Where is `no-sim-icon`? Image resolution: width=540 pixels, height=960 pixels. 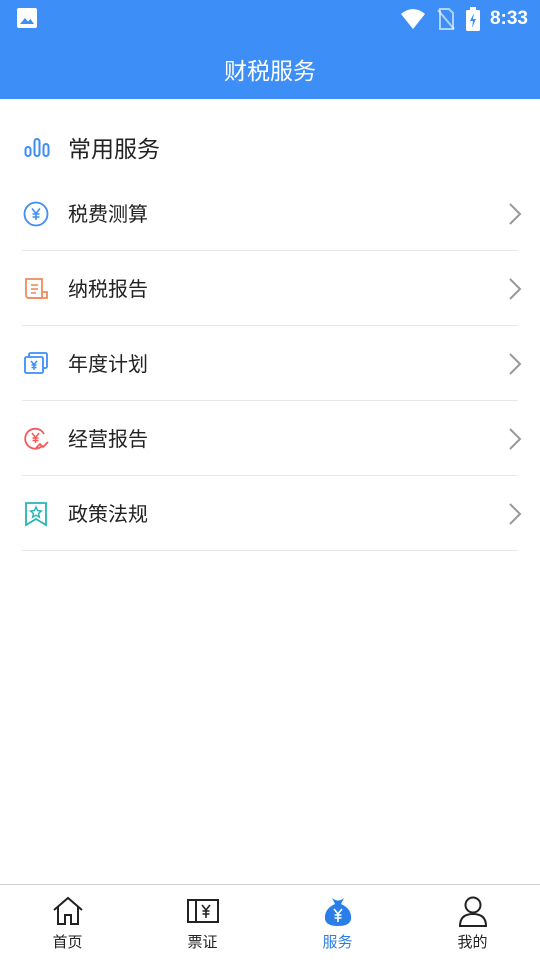
no-sim-icon is located at coordinates (446, 19).